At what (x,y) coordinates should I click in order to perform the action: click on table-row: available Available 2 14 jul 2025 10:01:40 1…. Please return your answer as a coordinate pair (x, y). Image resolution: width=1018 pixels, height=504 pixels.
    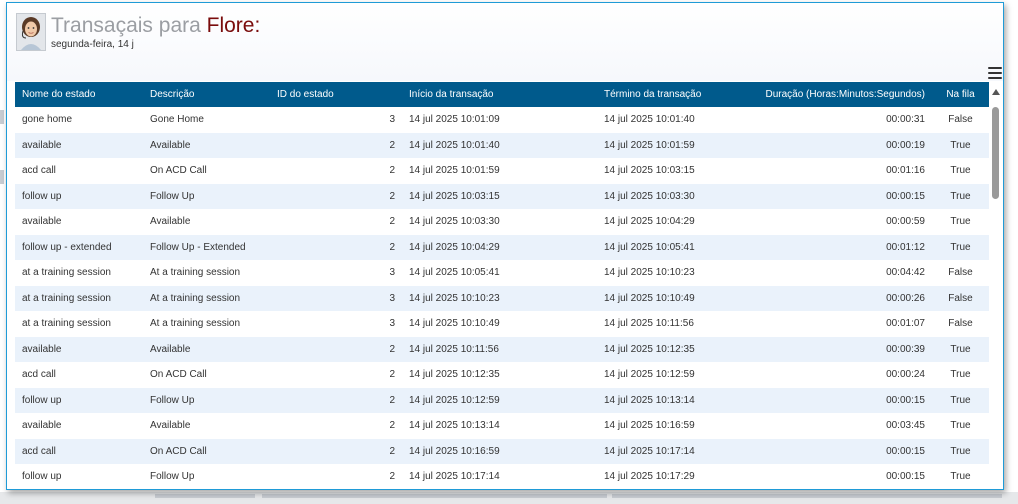
    Looking at the image, I should click on (502, 145).